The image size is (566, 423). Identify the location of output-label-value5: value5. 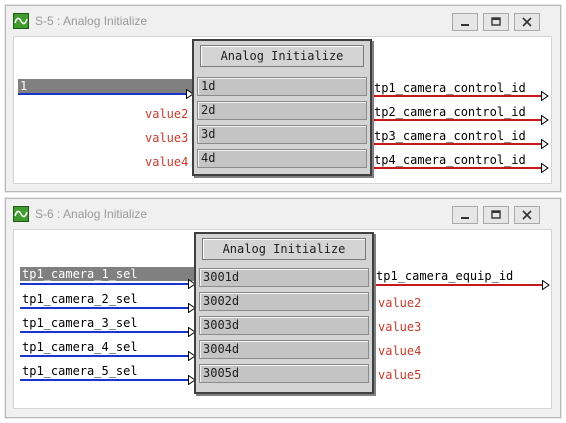
(399, 375).